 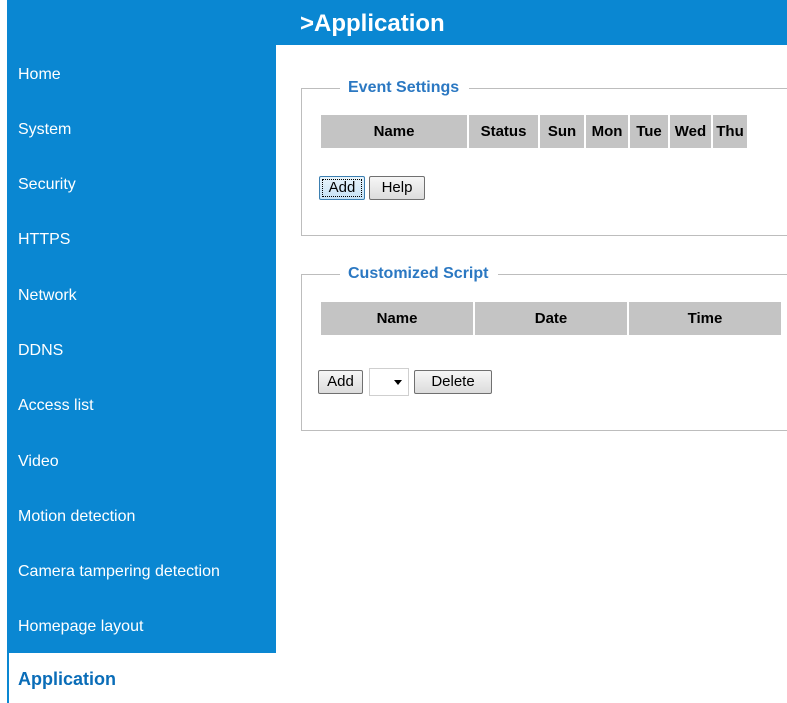 I want to click on event-settings-fieldset: Event Settings, so click(x=544, y=157).